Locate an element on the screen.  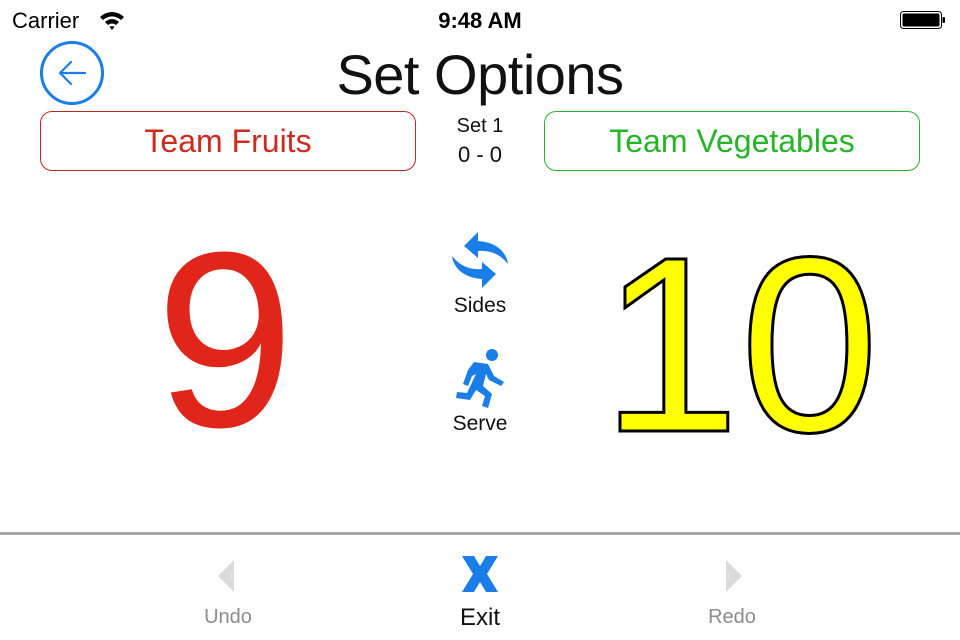
battery-icon is located at coordinates (923, 20).